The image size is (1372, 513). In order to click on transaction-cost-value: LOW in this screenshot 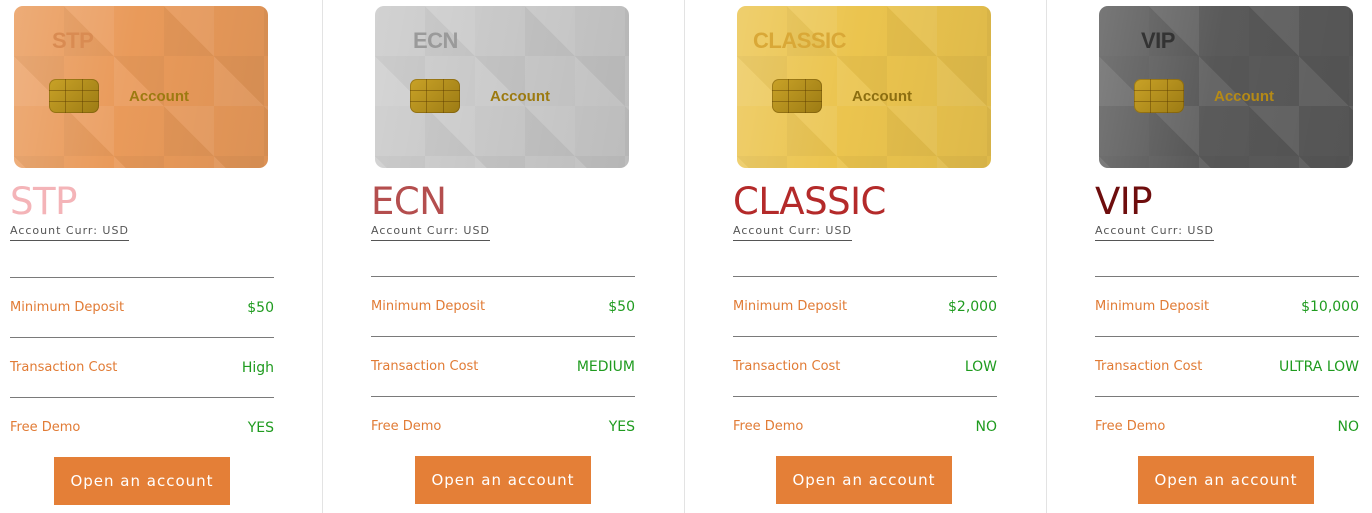, I will do `click(980, 367)`.